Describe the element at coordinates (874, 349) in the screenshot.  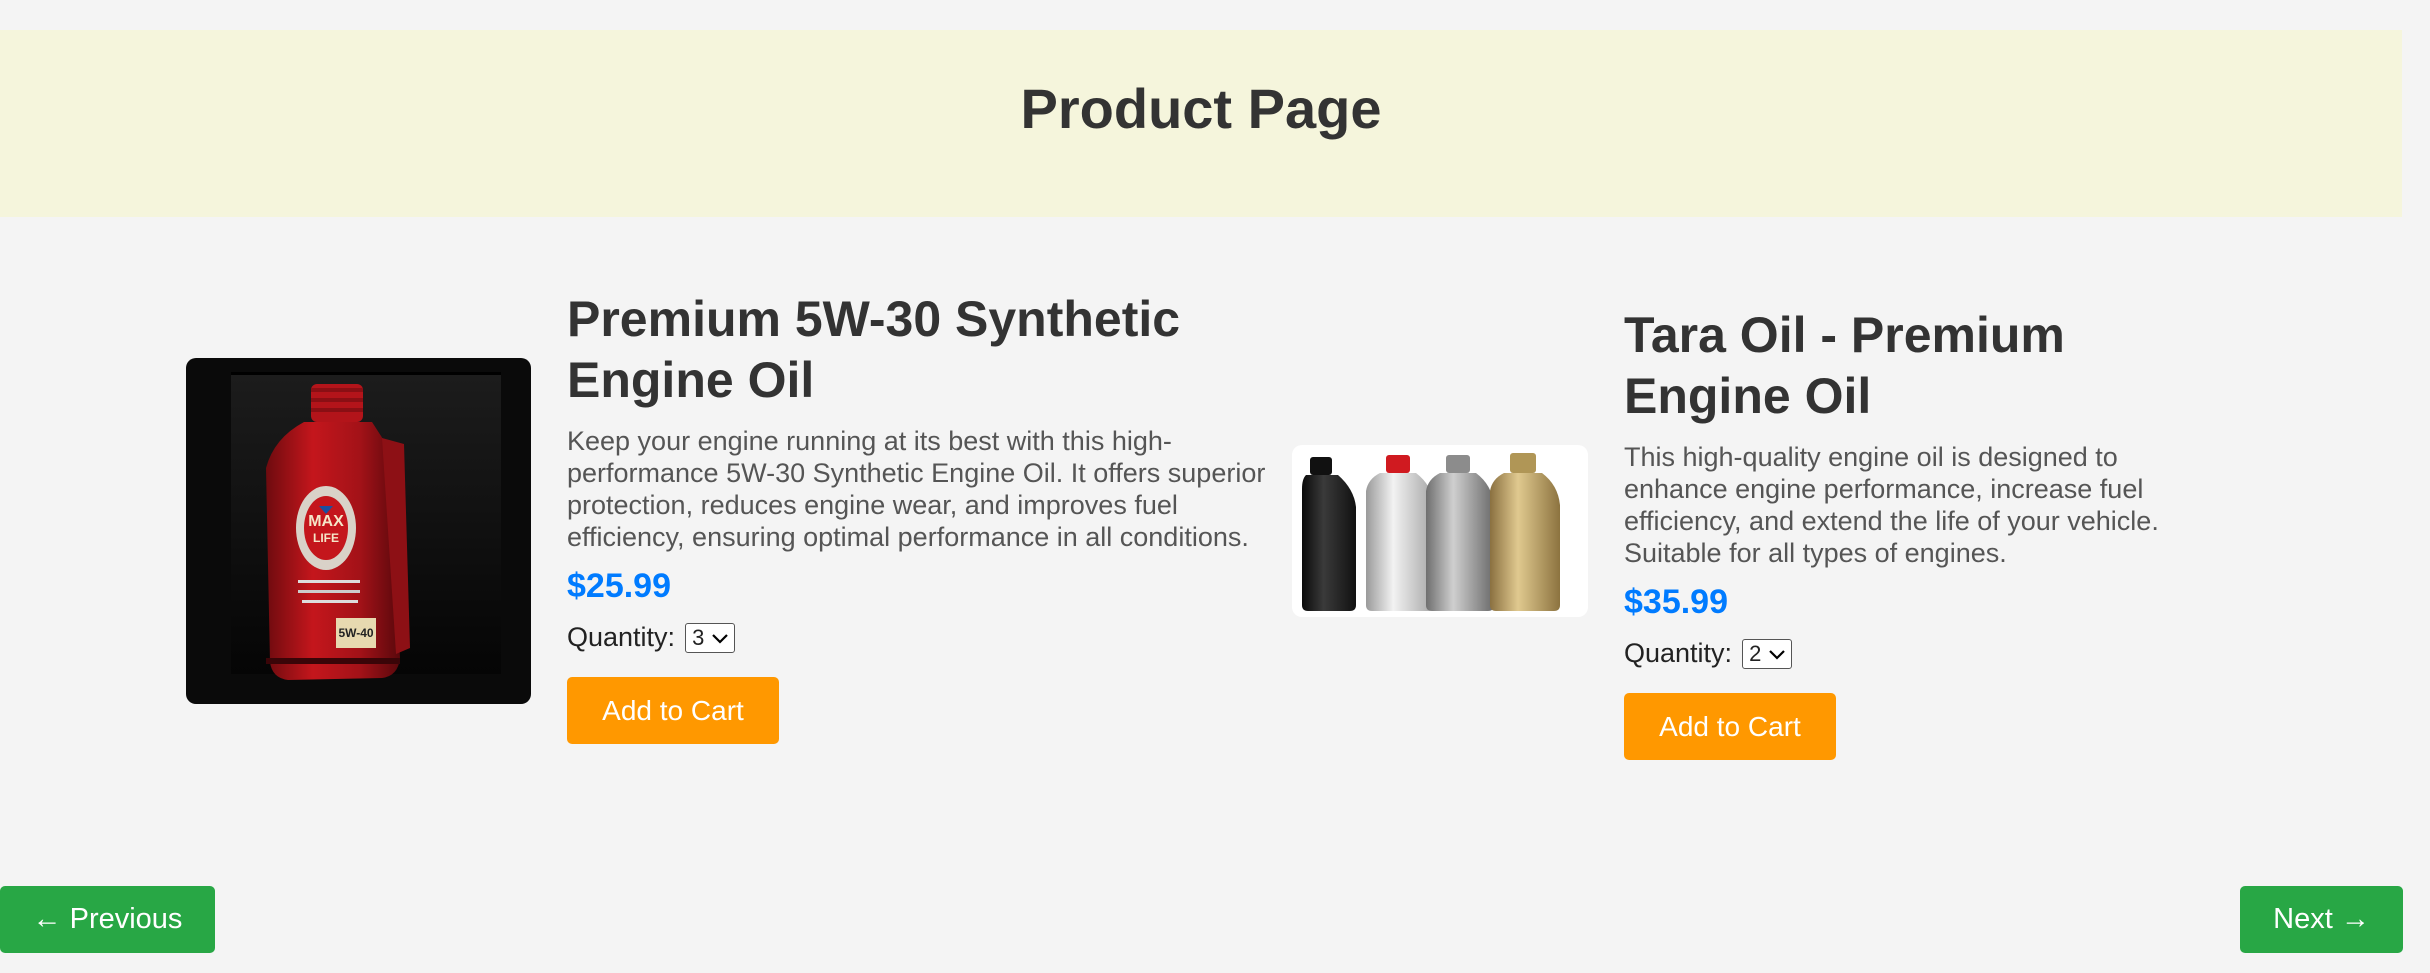
I see `product-title: Premium 5W-30 Synthetic Engine Oil` at that location.